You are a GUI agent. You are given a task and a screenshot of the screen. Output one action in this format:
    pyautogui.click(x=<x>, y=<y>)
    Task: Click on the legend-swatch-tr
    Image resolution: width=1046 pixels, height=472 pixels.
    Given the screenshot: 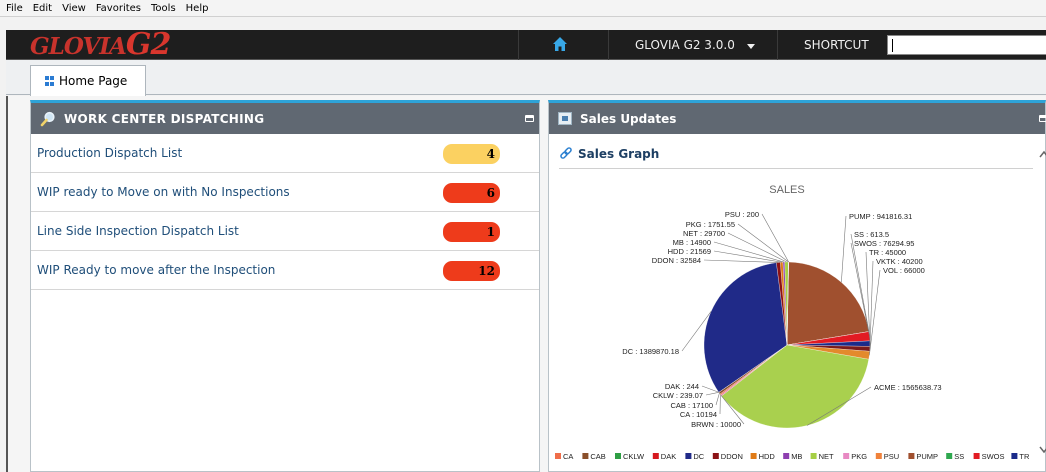 What is the action you would take?
    pyautogui.click(x=1014, y=456)
    